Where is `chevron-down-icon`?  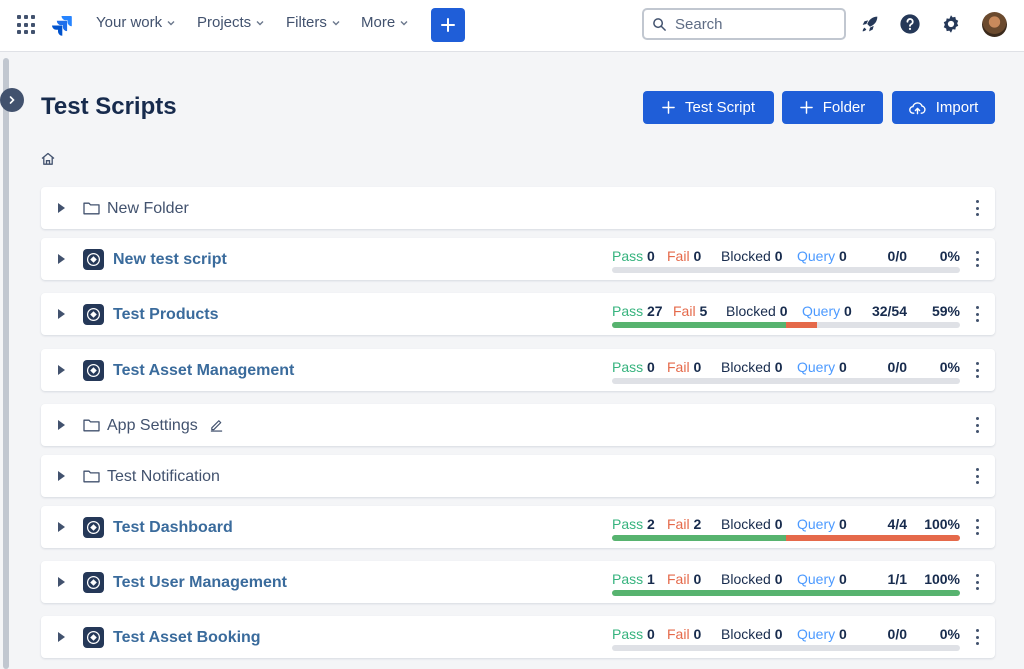 chevron-down-icon is located at coordinates (171, 22).